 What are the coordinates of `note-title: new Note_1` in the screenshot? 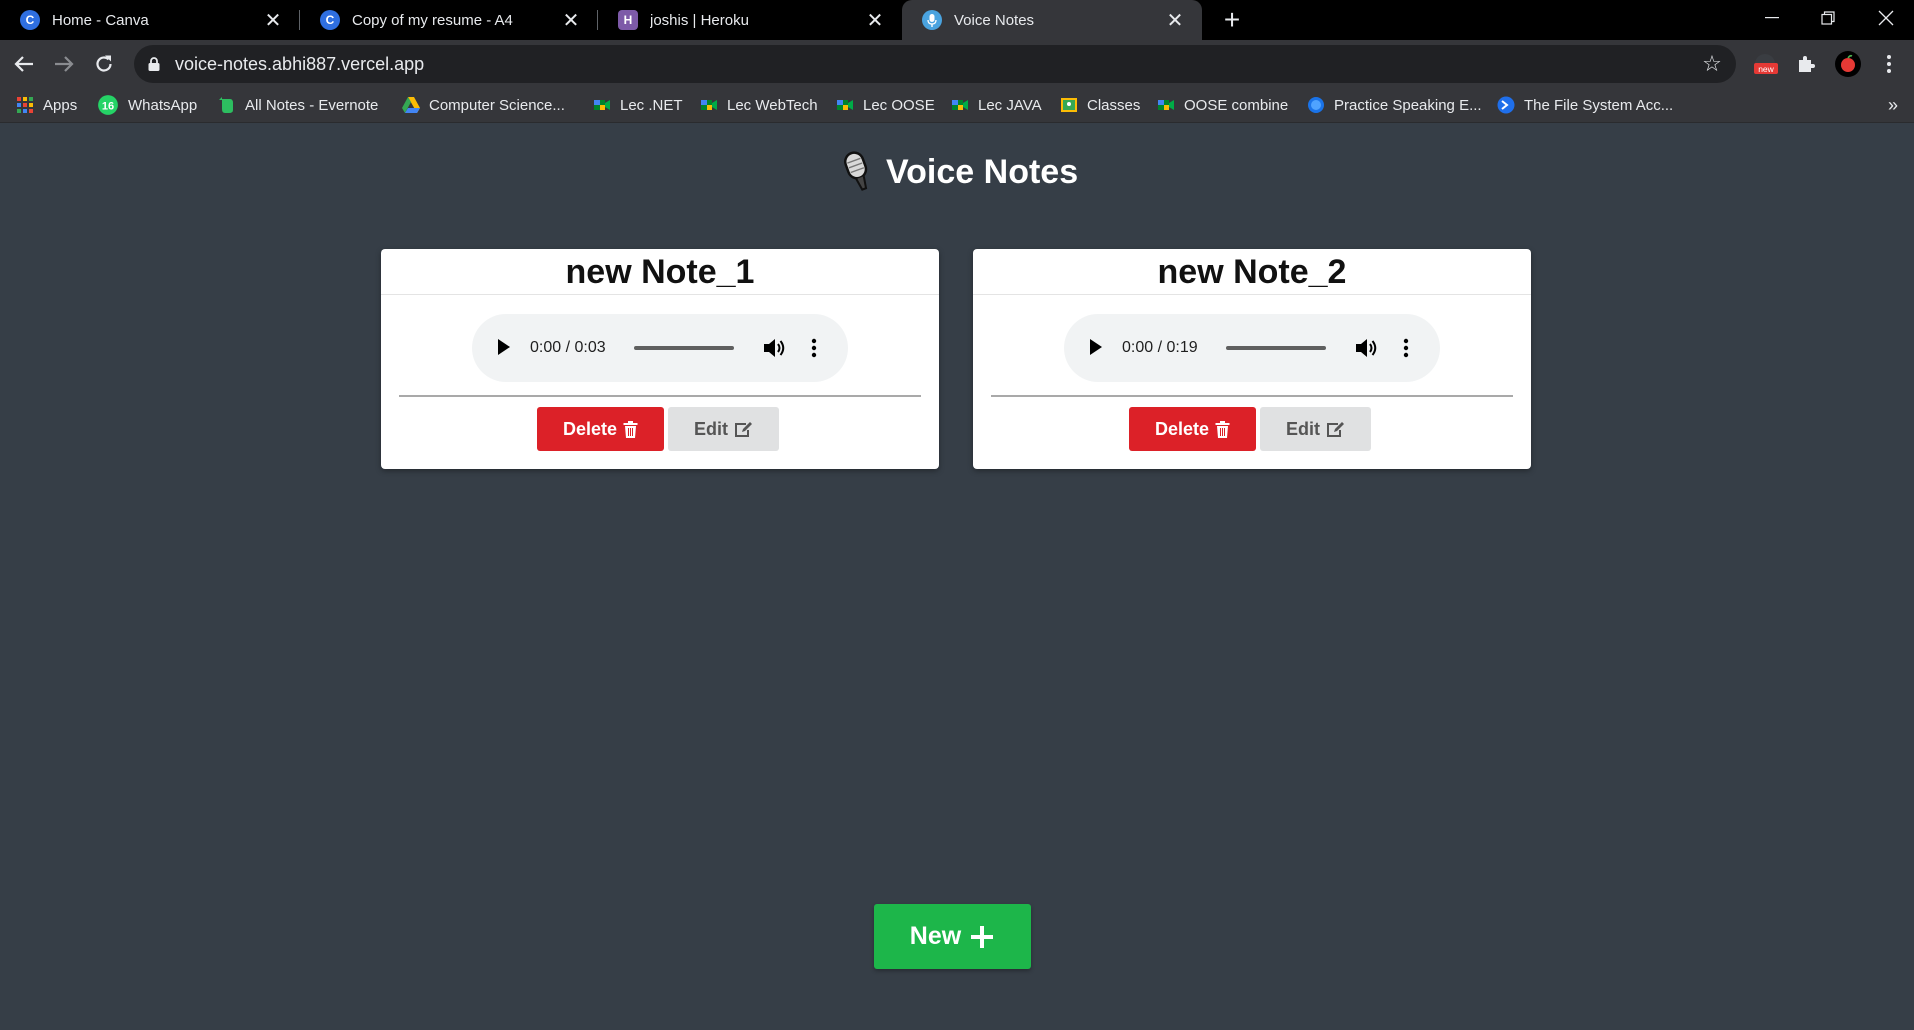 It's located at (660, 272).